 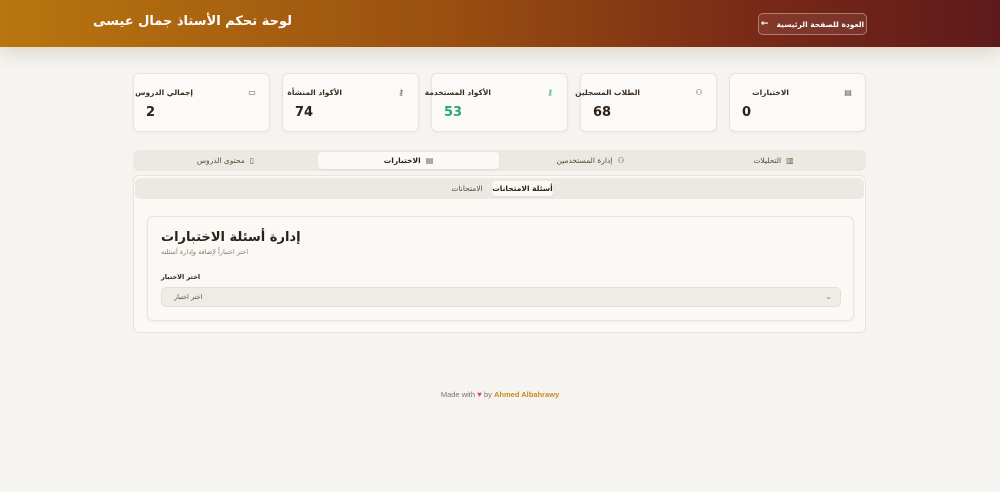 What do you see at coordinates (252, 160) in the screenshot?
I see `book-icon: ▯` at bounding box center [252, 160].